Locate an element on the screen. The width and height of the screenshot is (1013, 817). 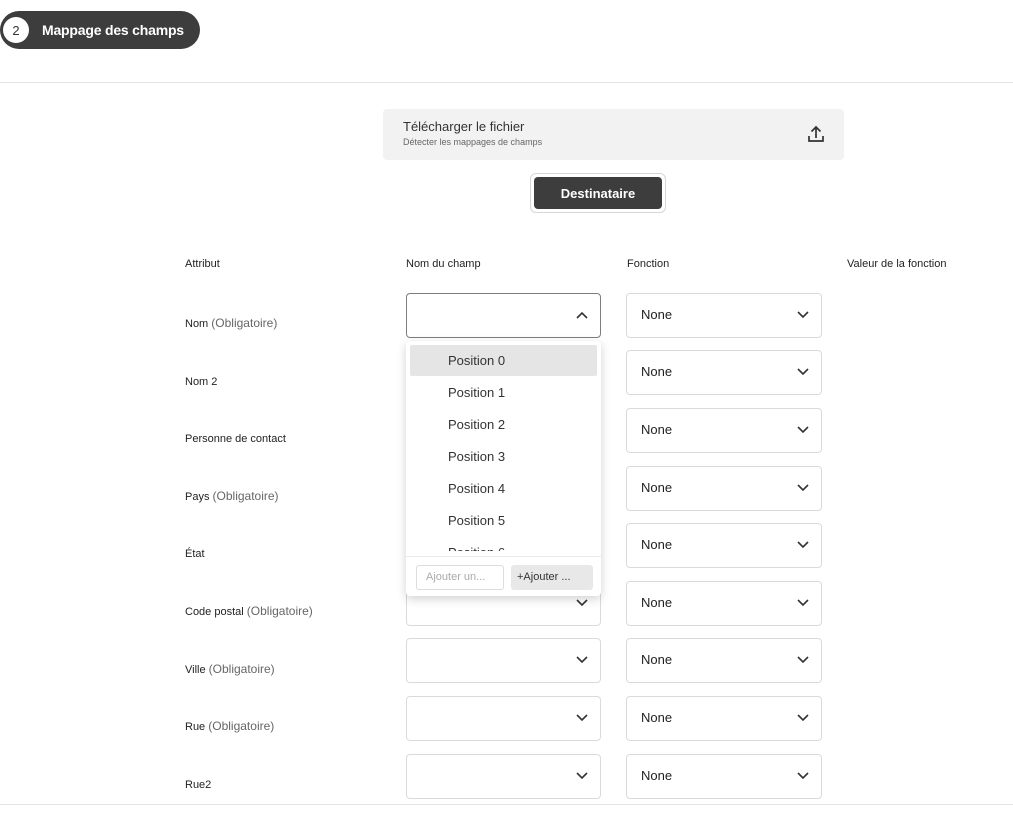
row-label: Nom 2 is located at coordinates (201, 381).